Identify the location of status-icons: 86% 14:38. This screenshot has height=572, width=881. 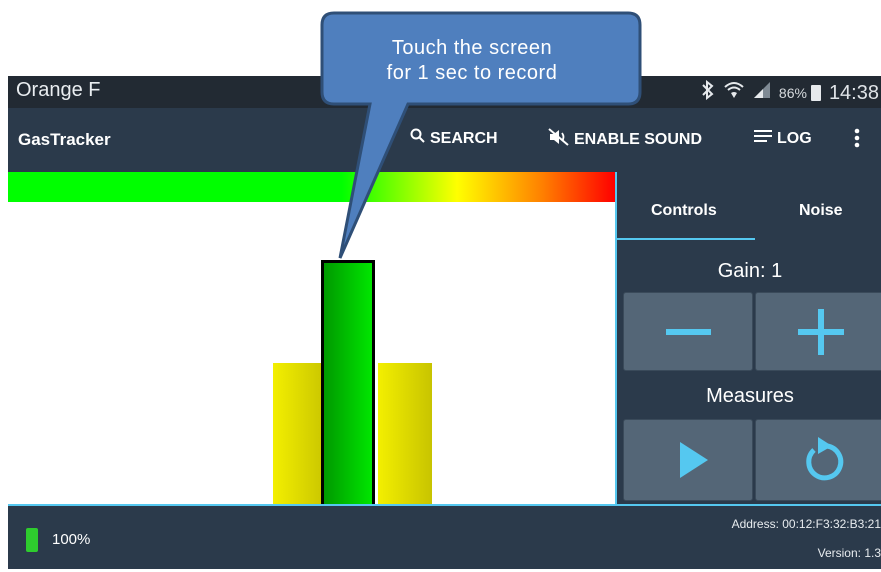
(790, 92).